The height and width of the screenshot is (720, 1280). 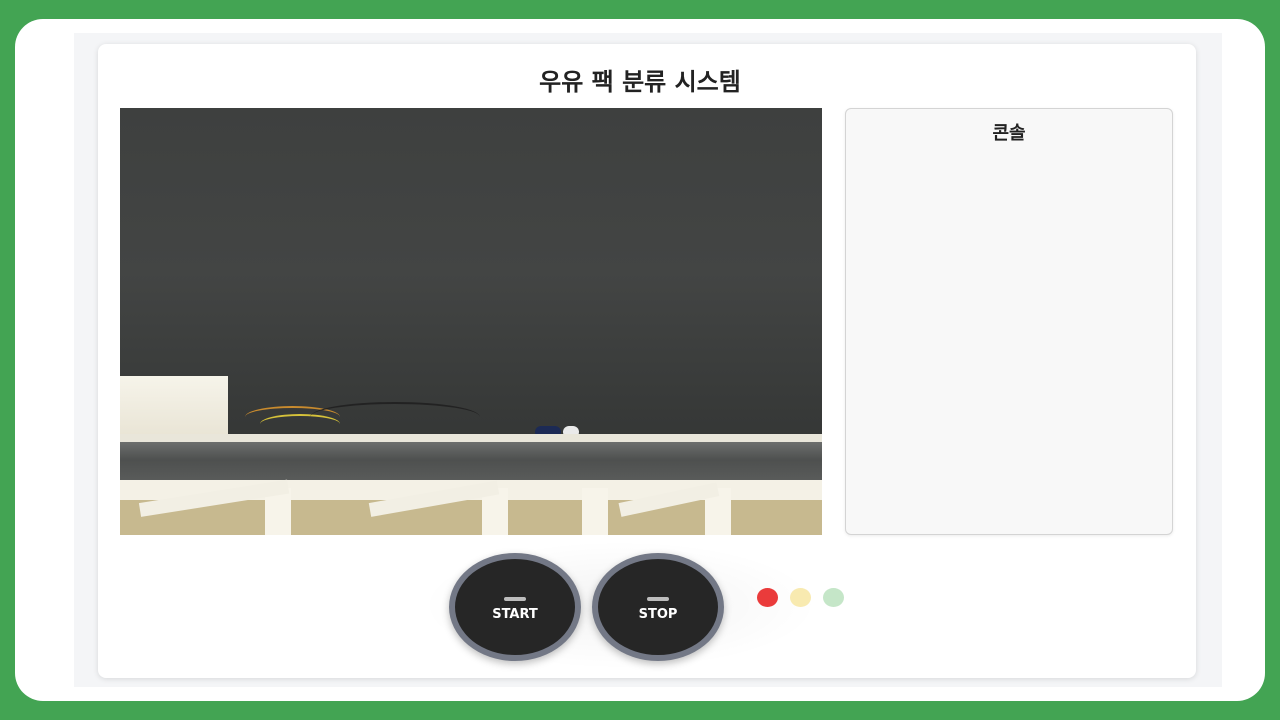 I want to click on camera-wire, so click(x=395, y=417).